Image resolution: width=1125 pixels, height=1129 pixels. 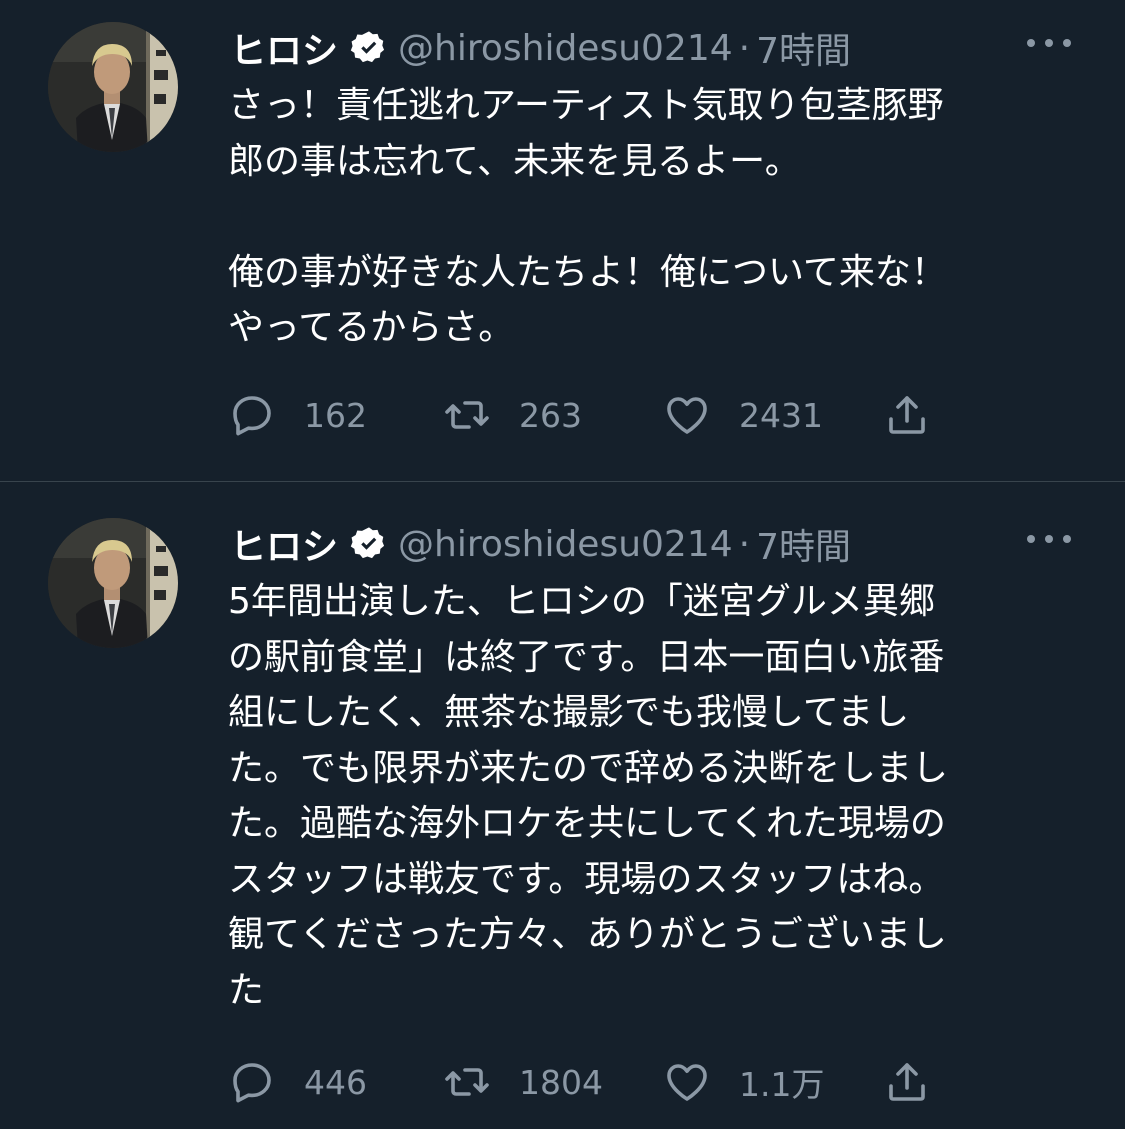 What do you see at coordinates (587, 272) in the screenshot?
I see `tweet-text-line: 俺の事が好きな人たちよ！俺について来な！` at bounding box center [587, 272].